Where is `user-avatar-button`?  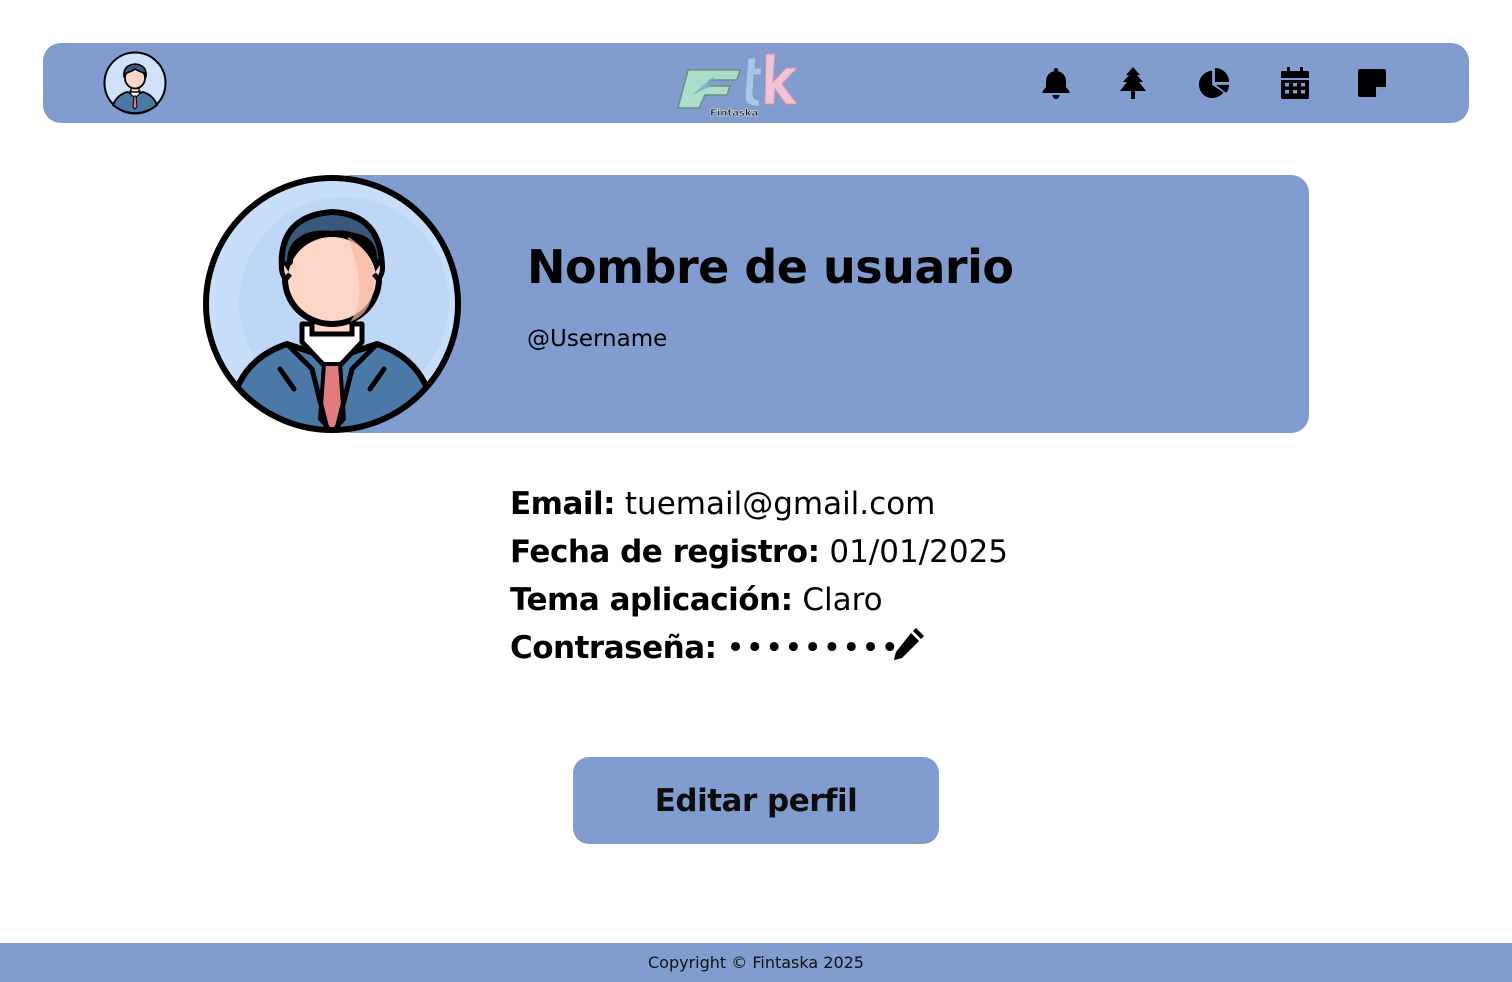
user-avatar-button is located at coordinates (135, 83).